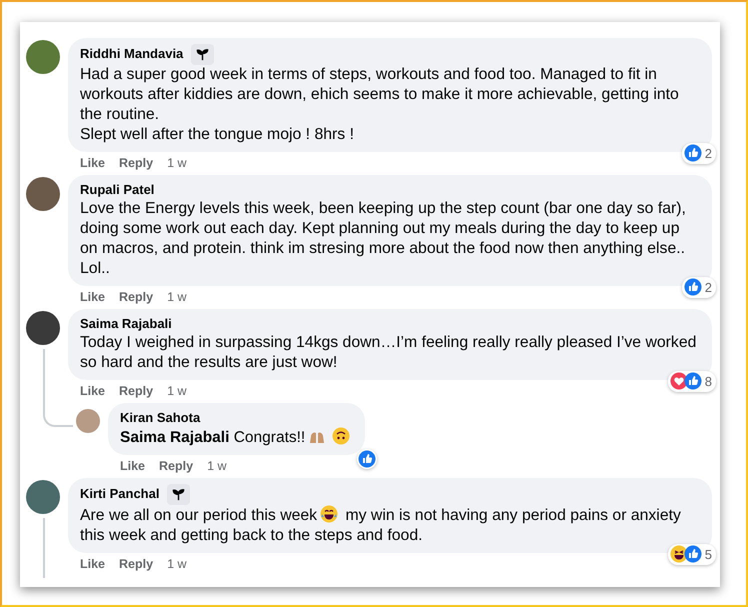  Describe the element at coordinates (679, 381) in the screenshot. I see `heart-reaction-icon` at that location.